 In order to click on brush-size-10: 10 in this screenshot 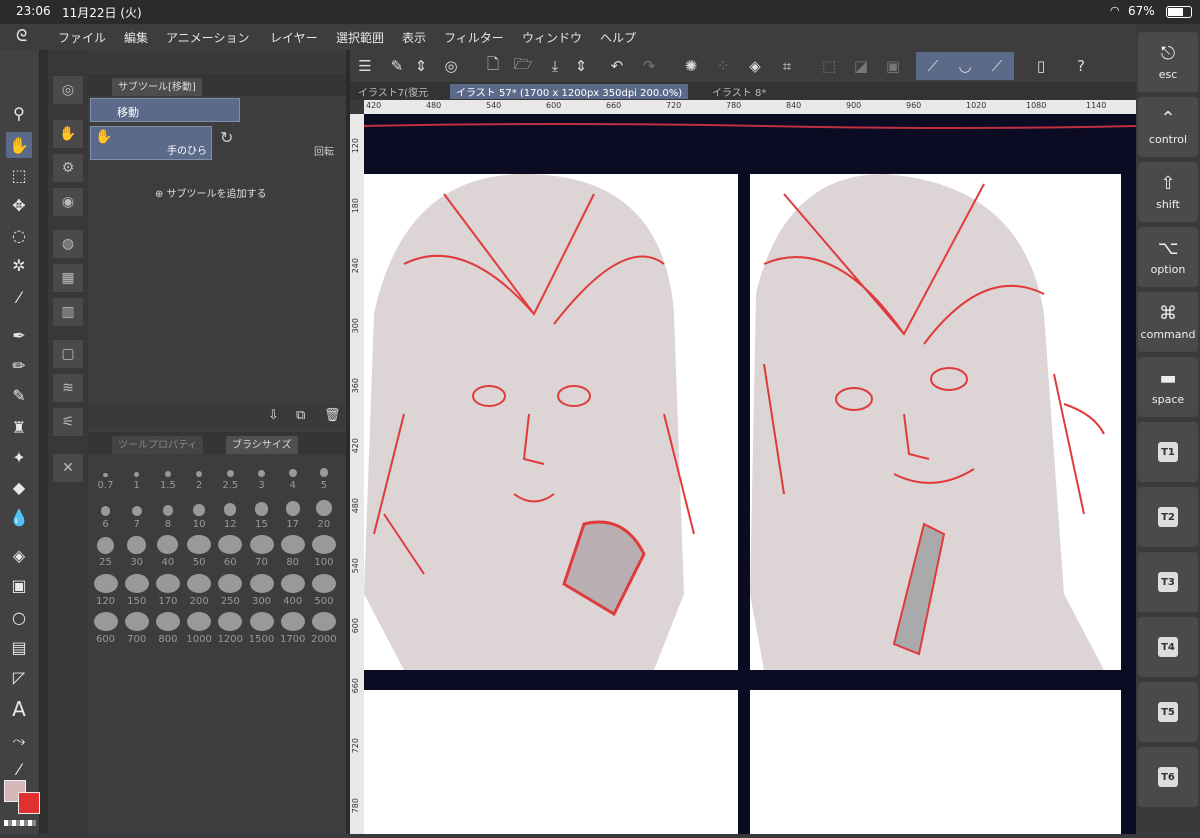, I will do `click(199, 513)`.